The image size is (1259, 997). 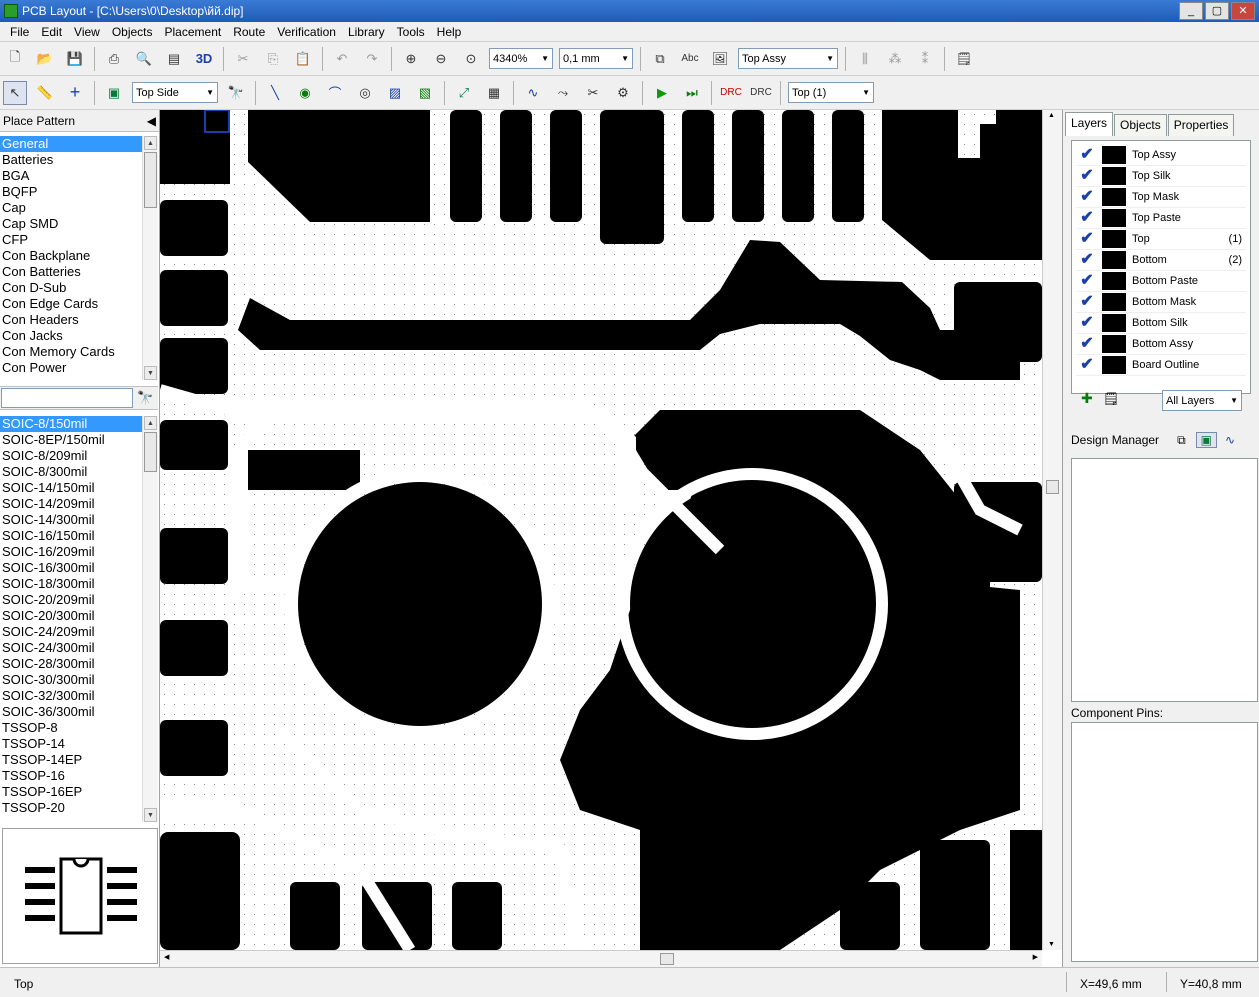 What do you see at coordinates (79, 568) in the screenshot?
I see `pattern-item: SOIC-16/300mil` at bounding box center [79, 568].